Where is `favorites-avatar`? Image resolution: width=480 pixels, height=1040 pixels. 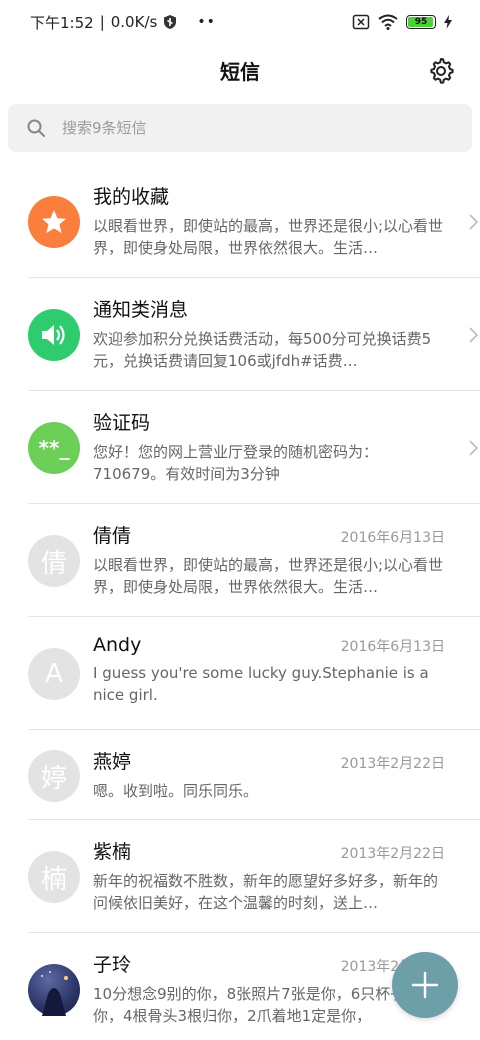
favorites-avatar is located at coordinates (54, 222).